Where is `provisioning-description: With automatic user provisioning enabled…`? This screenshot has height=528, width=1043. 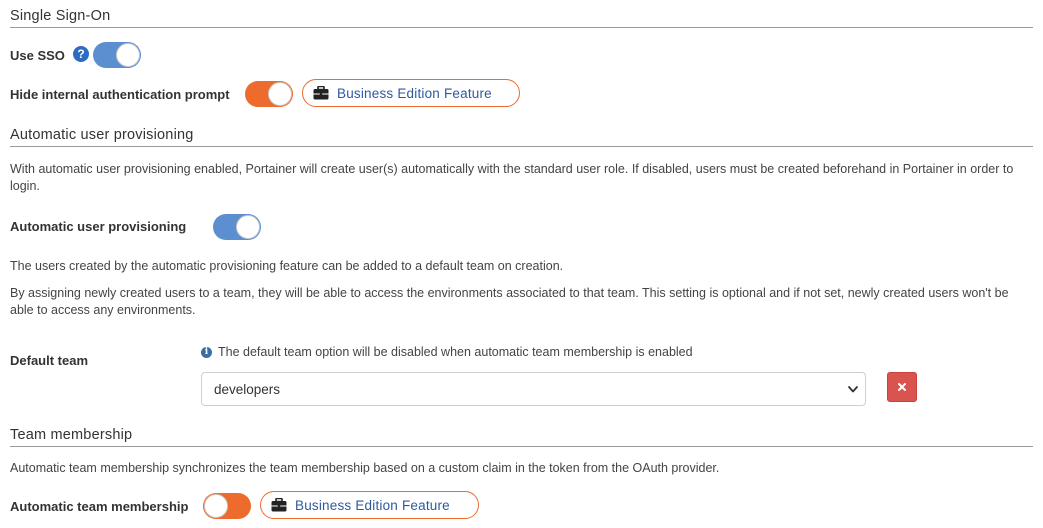
provisioning-description: With automatic user provisioning enabled… is located at coordinates (512, 177).